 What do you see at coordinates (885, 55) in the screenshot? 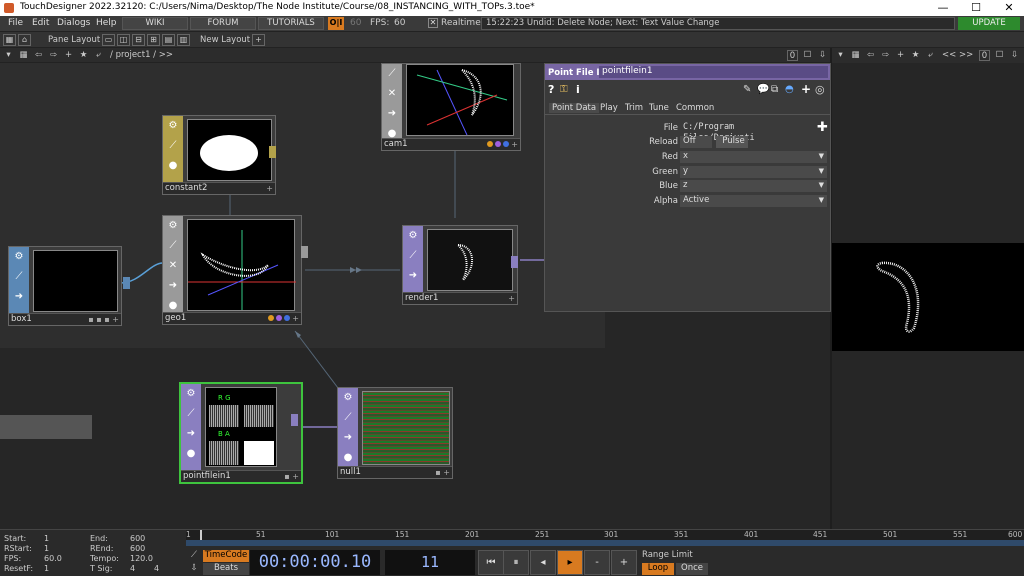
I see `viewer-forward-icon: ⇨` at bounding box center [885, 55].